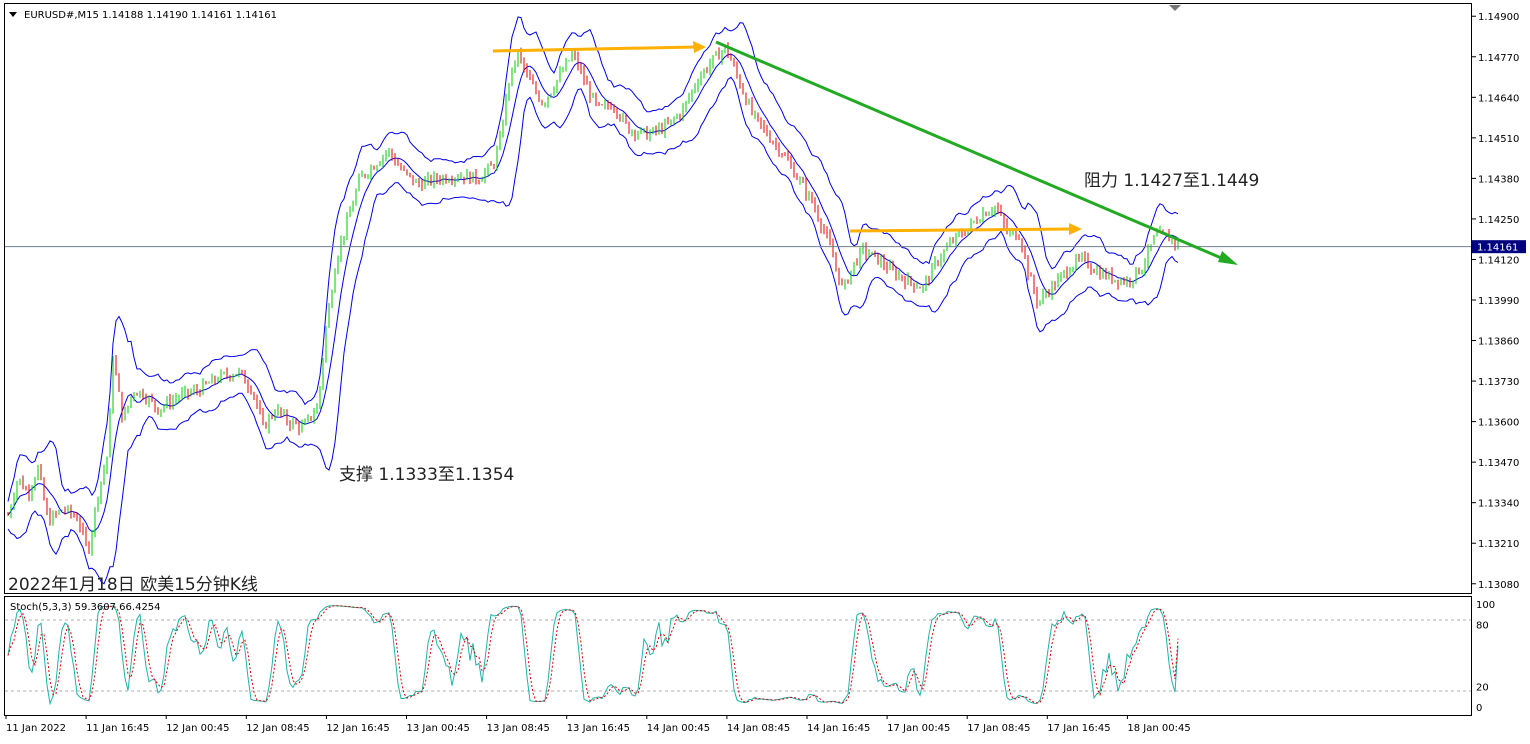 This screenshot has height=744, width=1530. What do you see at coordinates (1498, 342) in the screenshot?
I see `price-tick-label: 1.13860` at bounding box center [1498, 342].